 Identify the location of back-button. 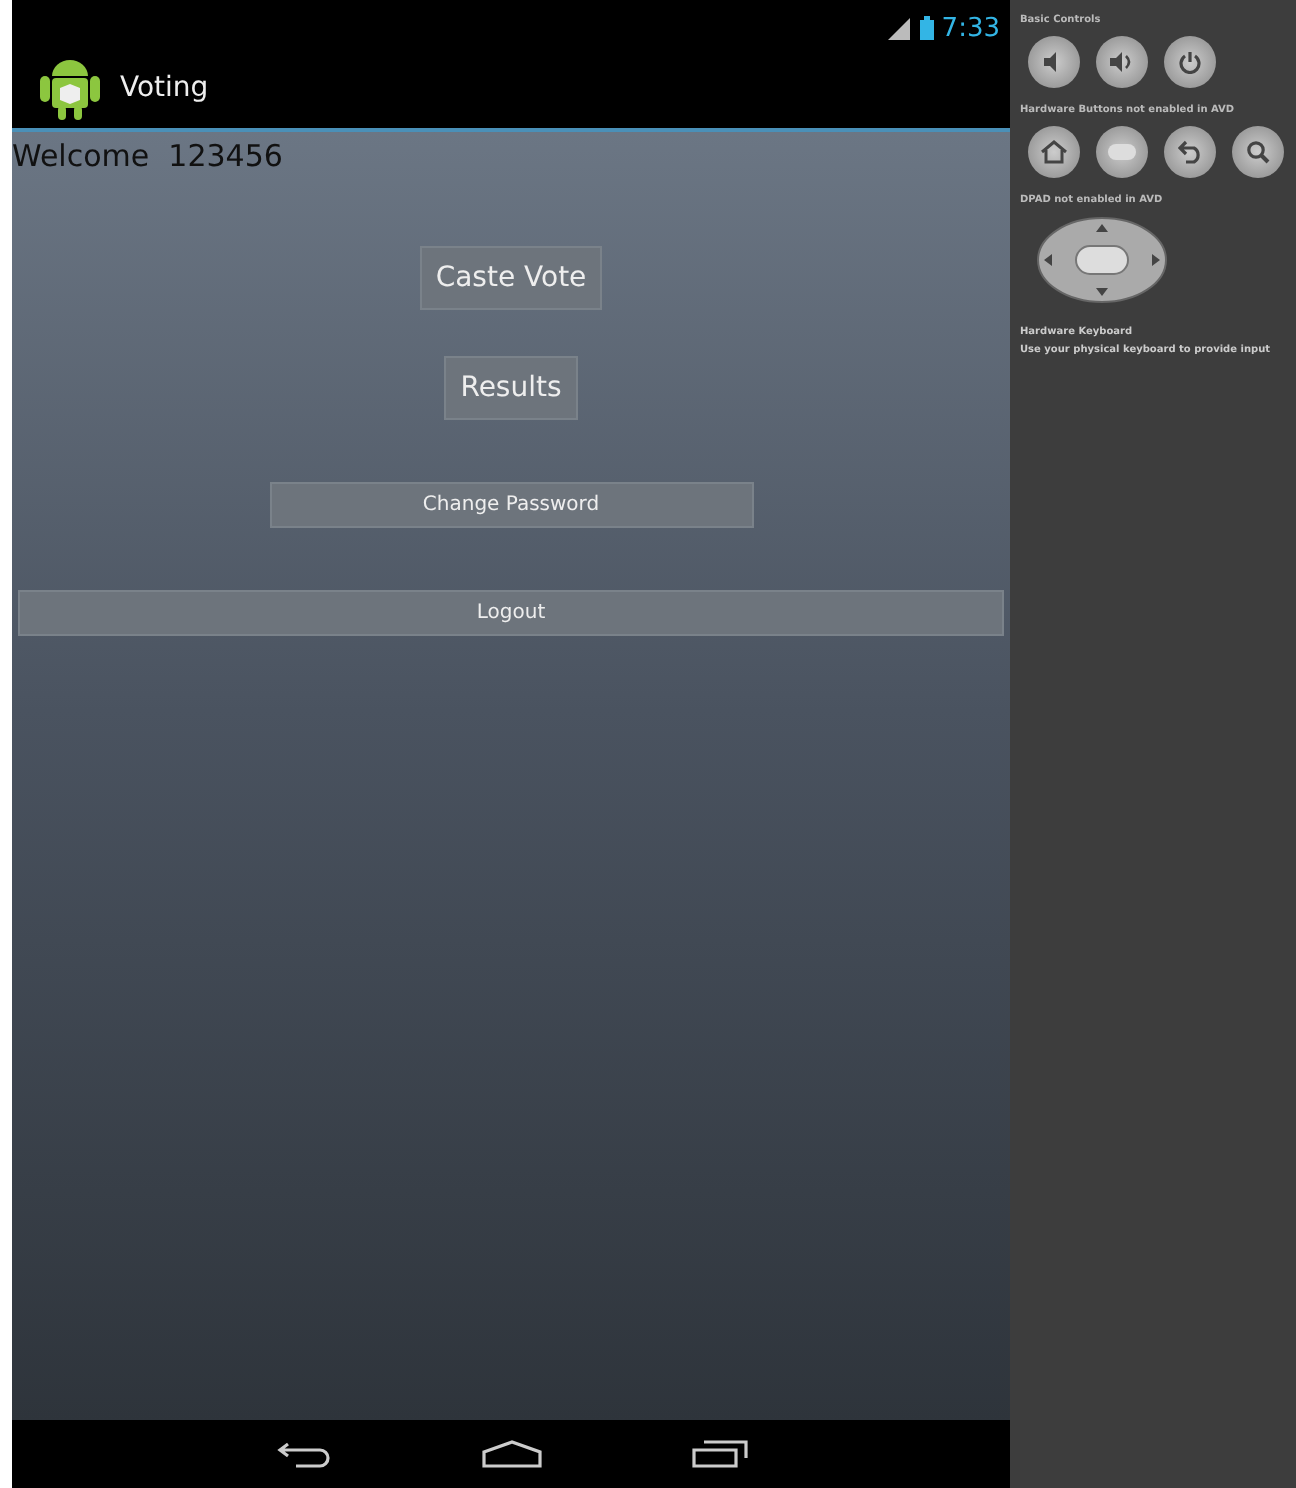
(1190, 152).